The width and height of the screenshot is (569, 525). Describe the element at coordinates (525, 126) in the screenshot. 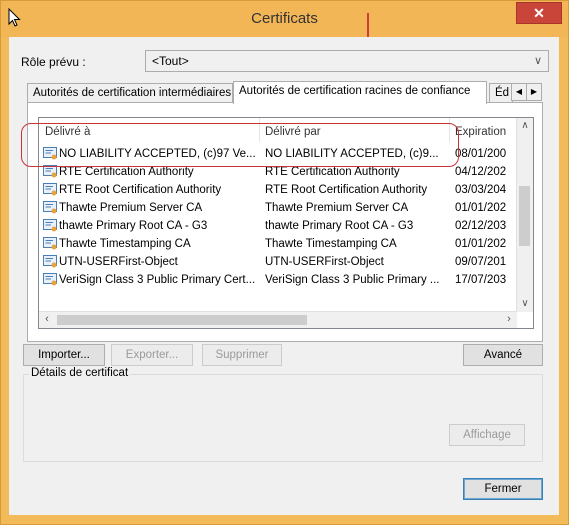

I see `scroll-up-icon: ∧` at that location.